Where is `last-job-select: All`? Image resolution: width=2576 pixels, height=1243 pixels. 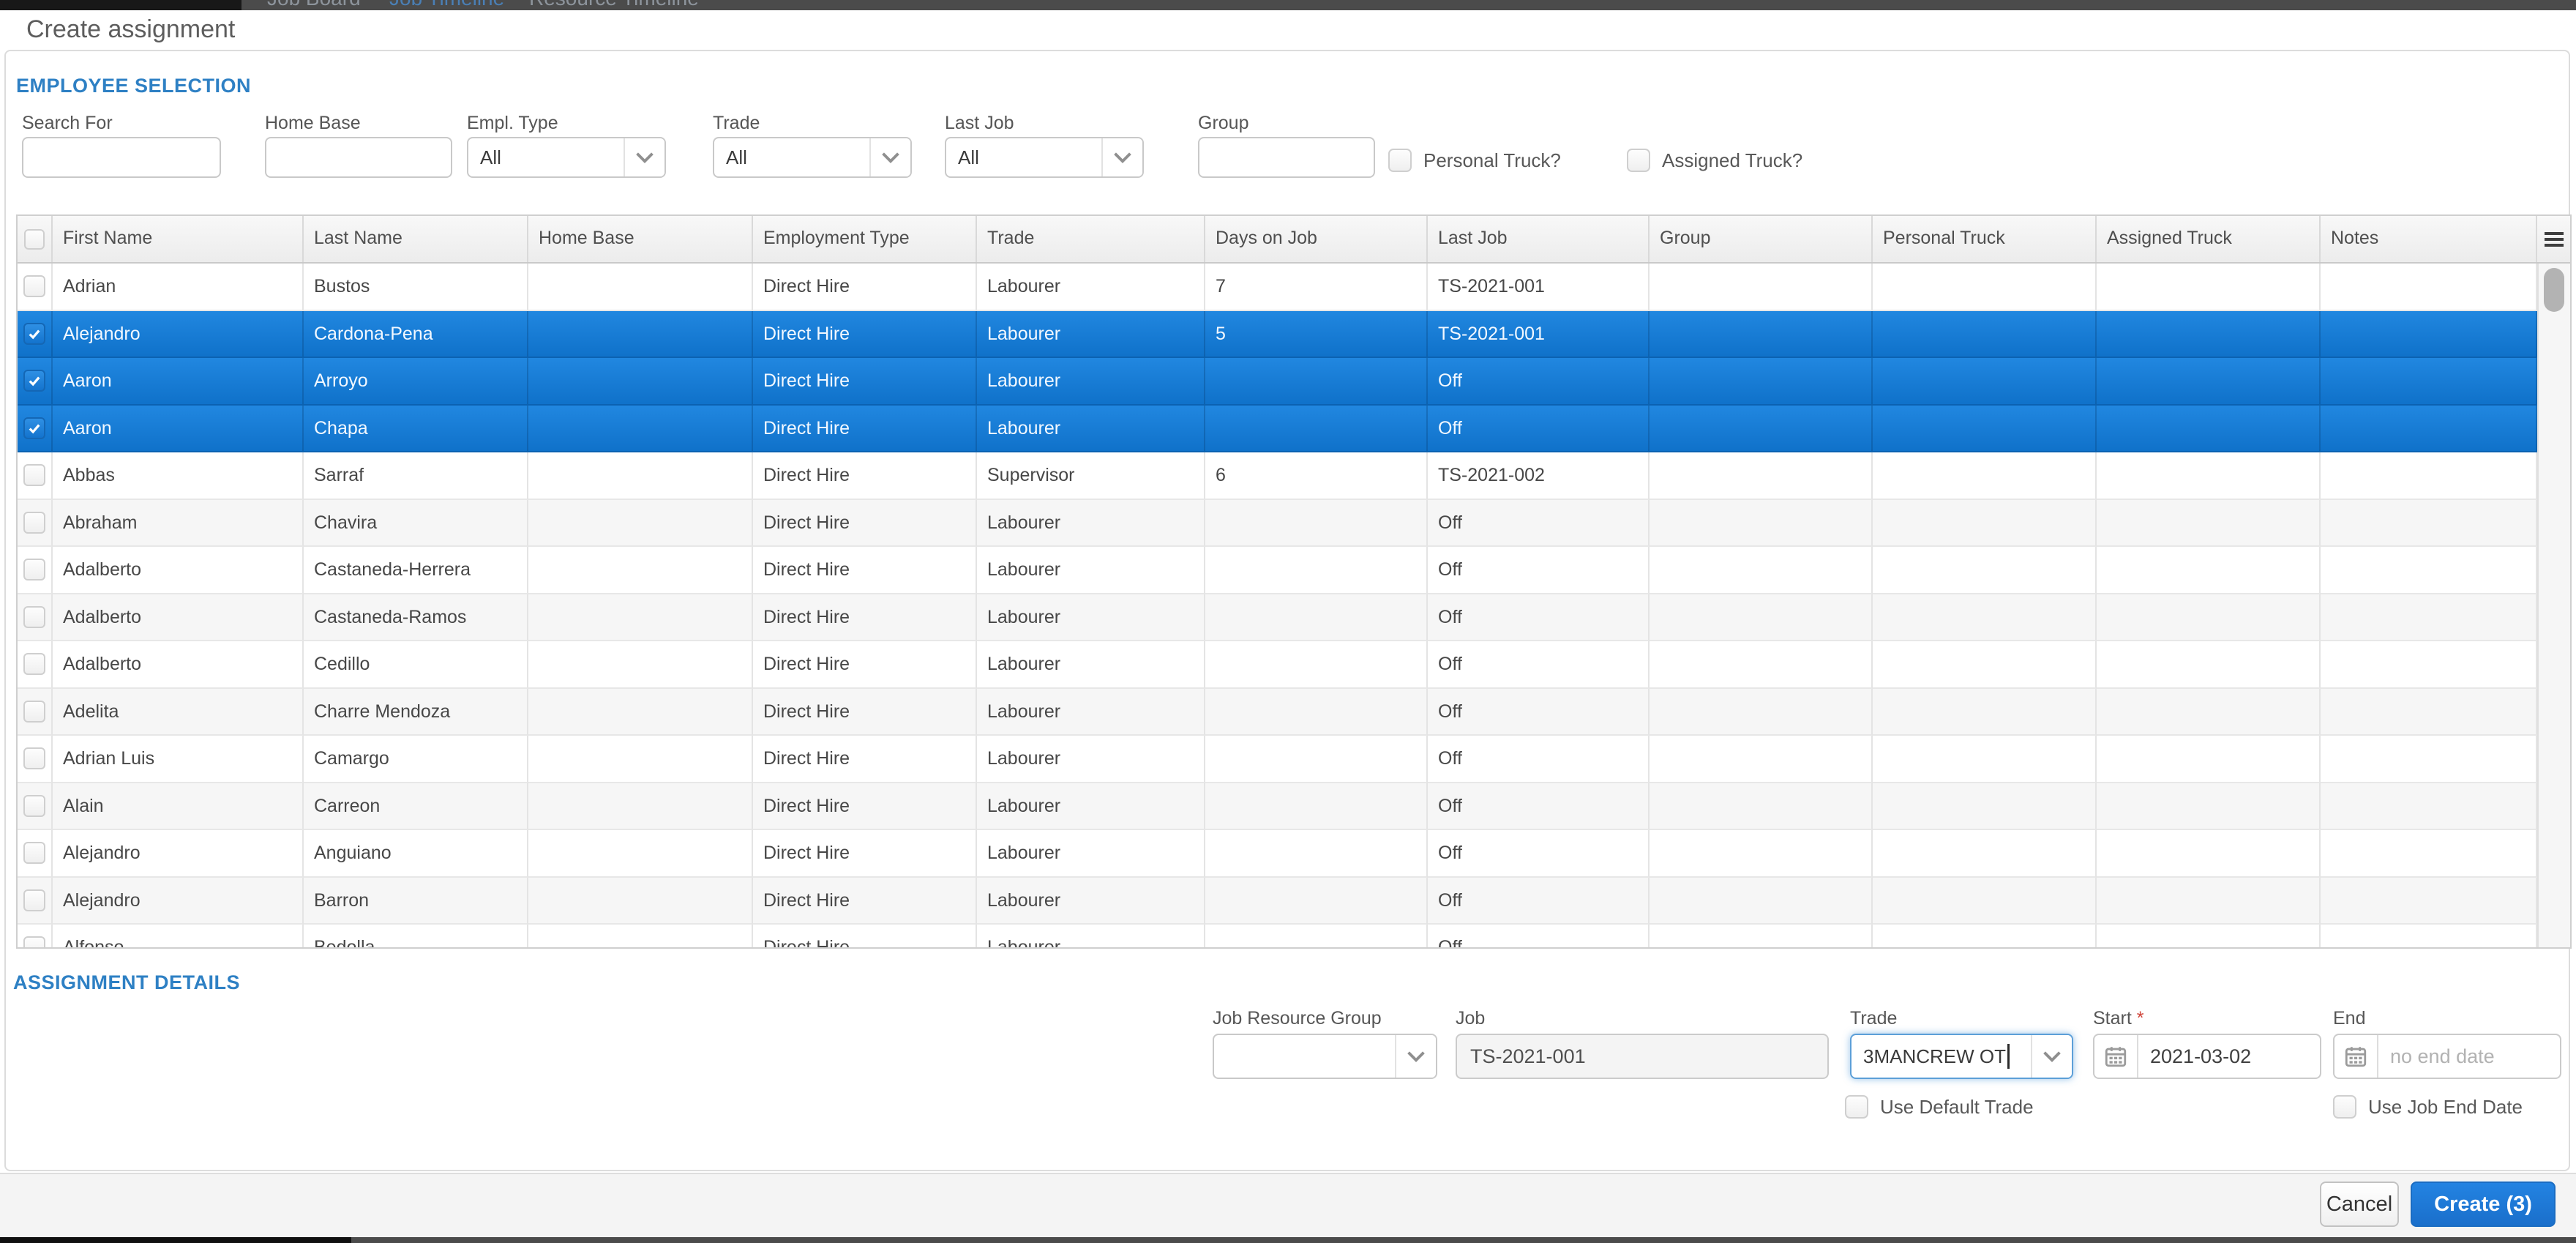 last-job-select: All is located at coordinates (1044, 157).